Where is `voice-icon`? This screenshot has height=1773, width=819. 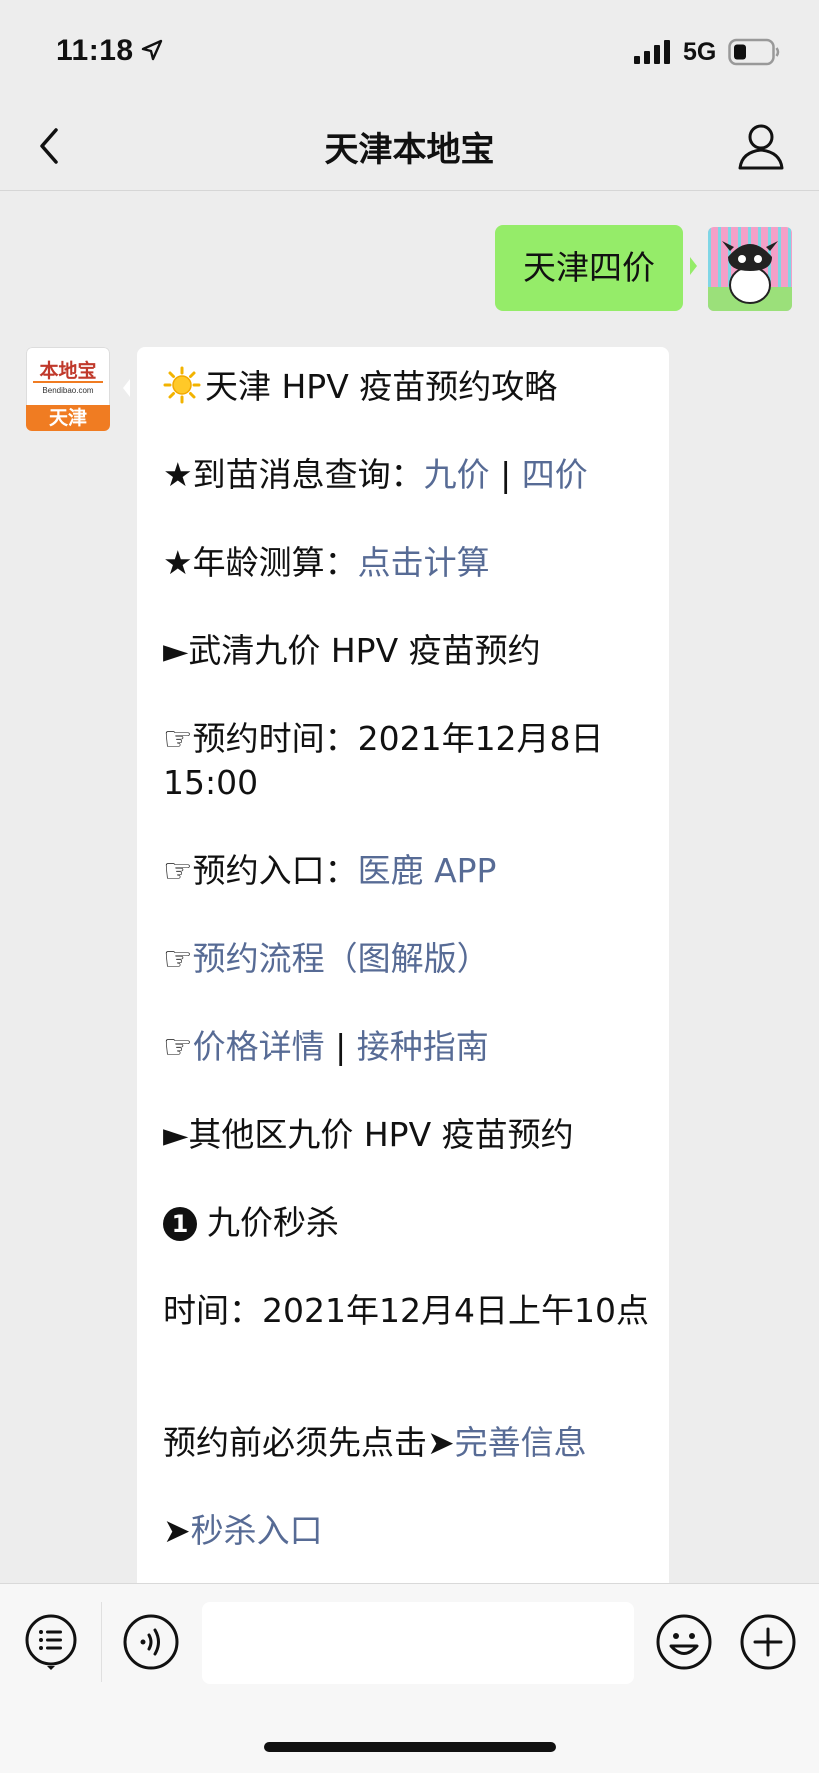 voice-icon is located at coordinates (151, 1642).